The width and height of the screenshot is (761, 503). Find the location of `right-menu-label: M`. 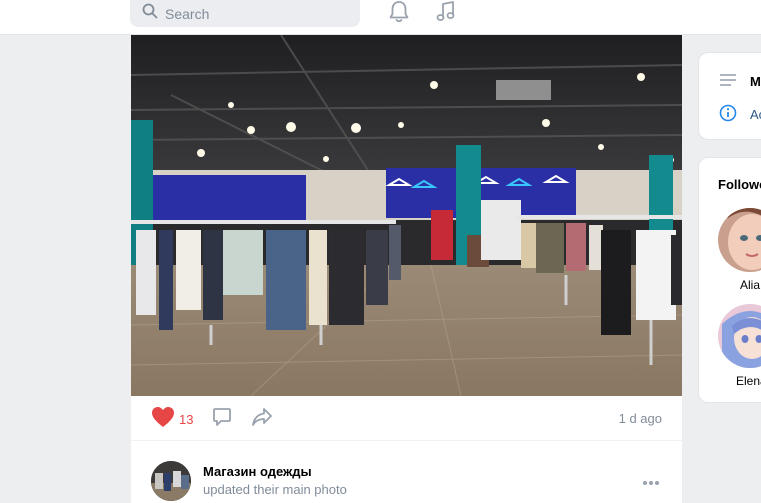

right-menu-label: M is located at coordinates (755, 81).